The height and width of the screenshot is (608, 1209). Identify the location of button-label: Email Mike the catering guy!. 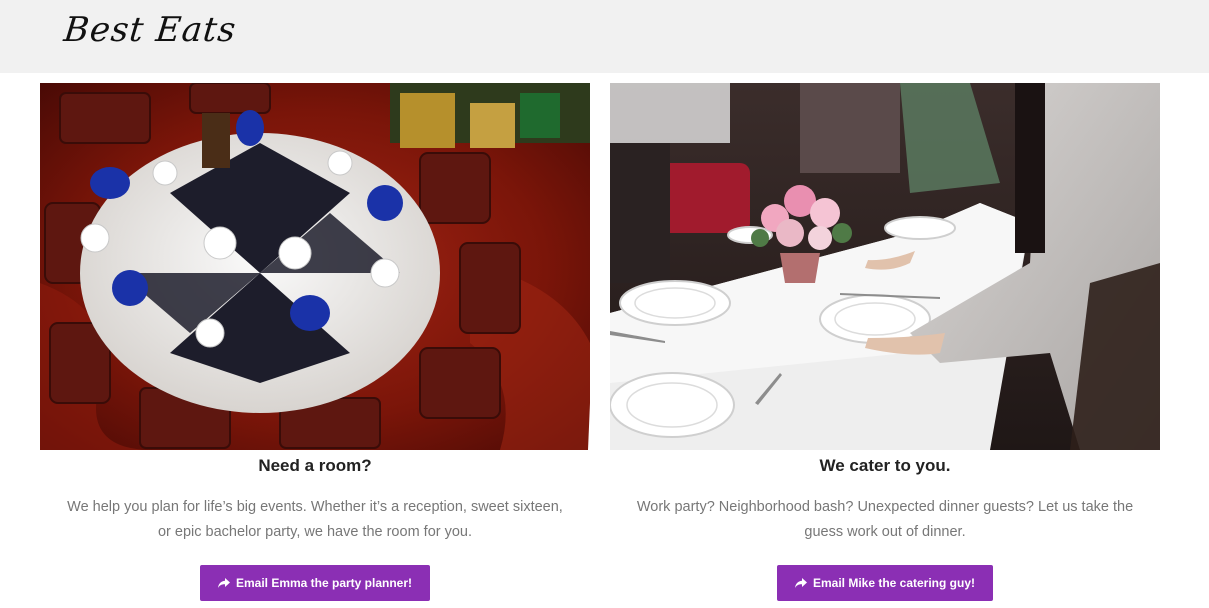
(894, 583).